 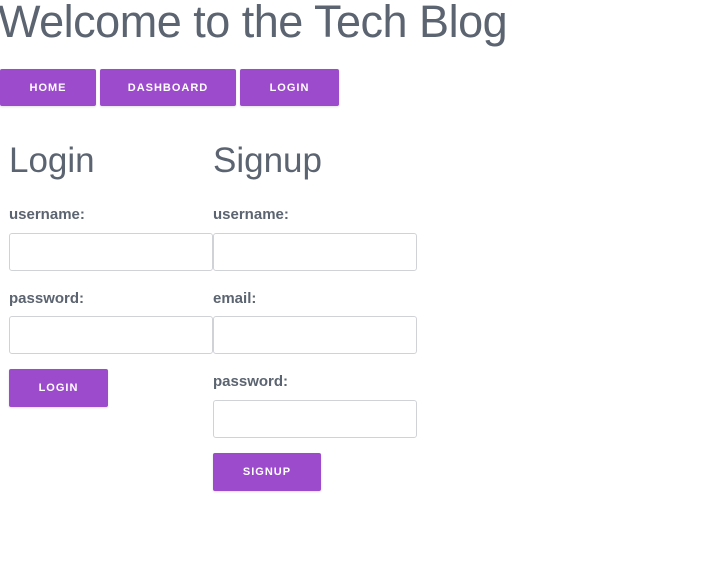 I want to click on signup-heading: Signup, so click(x=267, y=160).